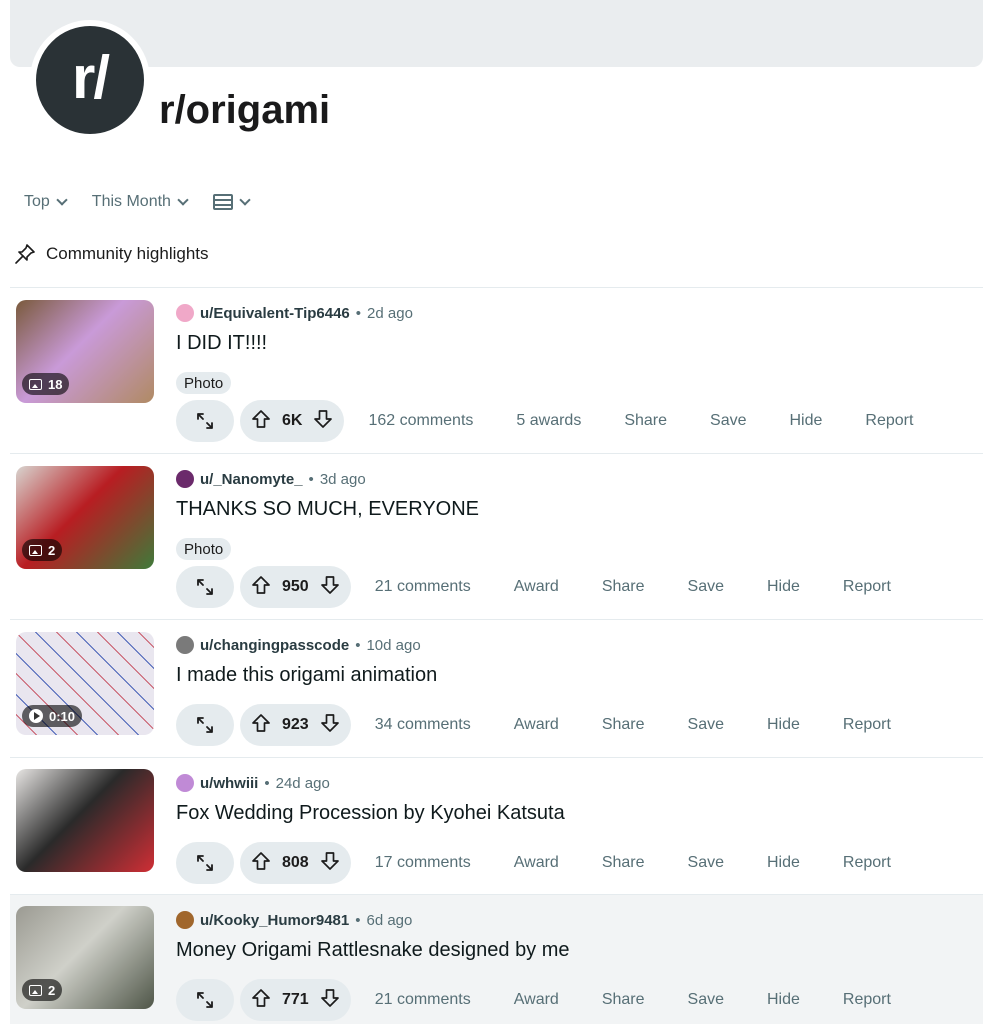  What do you see at coordinates (548, 421) in the screenshot?
I see `award-button: 5 awards` at bounding box center [548, 421].